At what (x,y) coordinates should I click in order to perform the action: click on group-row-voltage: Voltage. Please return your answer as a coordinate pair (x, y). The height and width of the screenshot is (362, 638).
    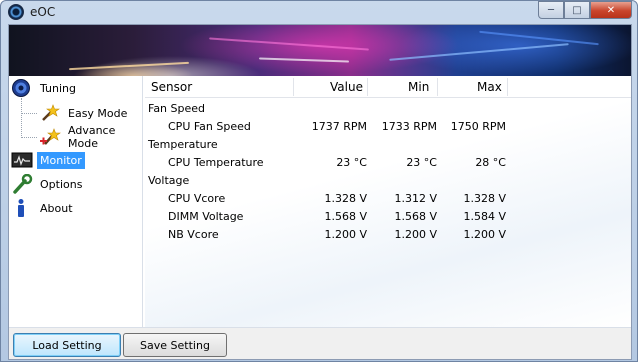
    Looking at the image, I should click on (388, 181).